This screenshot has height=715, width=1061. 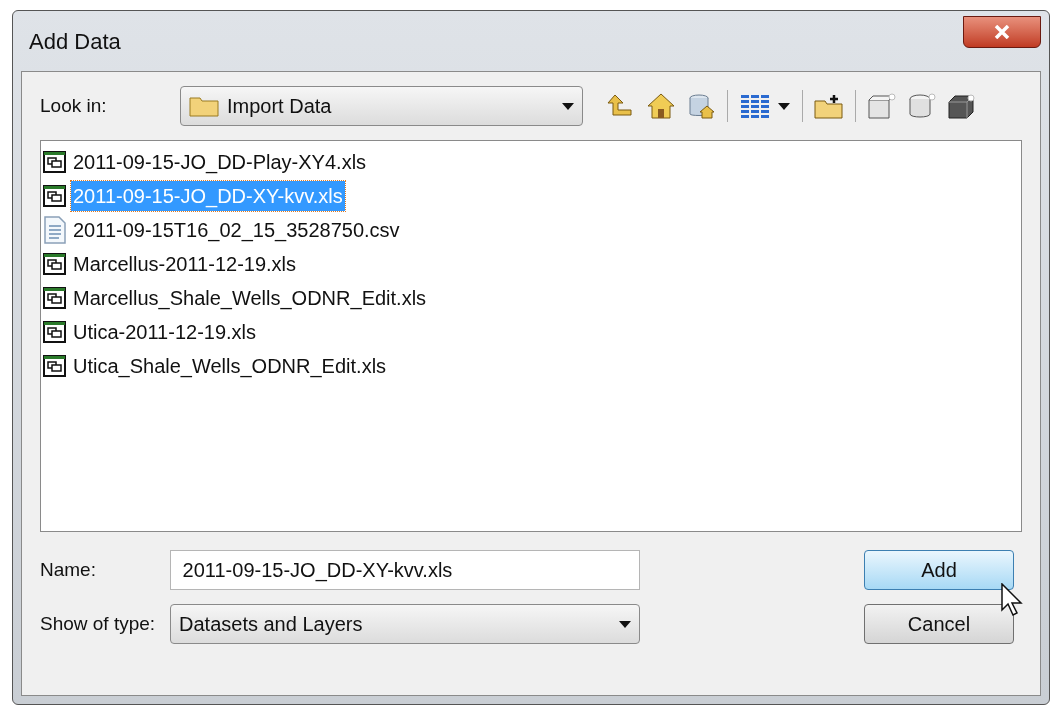 I want to click on file-item: Marcellus_Shale_Wells_ODNR_Edit.xls, so click(x=531, y=298).